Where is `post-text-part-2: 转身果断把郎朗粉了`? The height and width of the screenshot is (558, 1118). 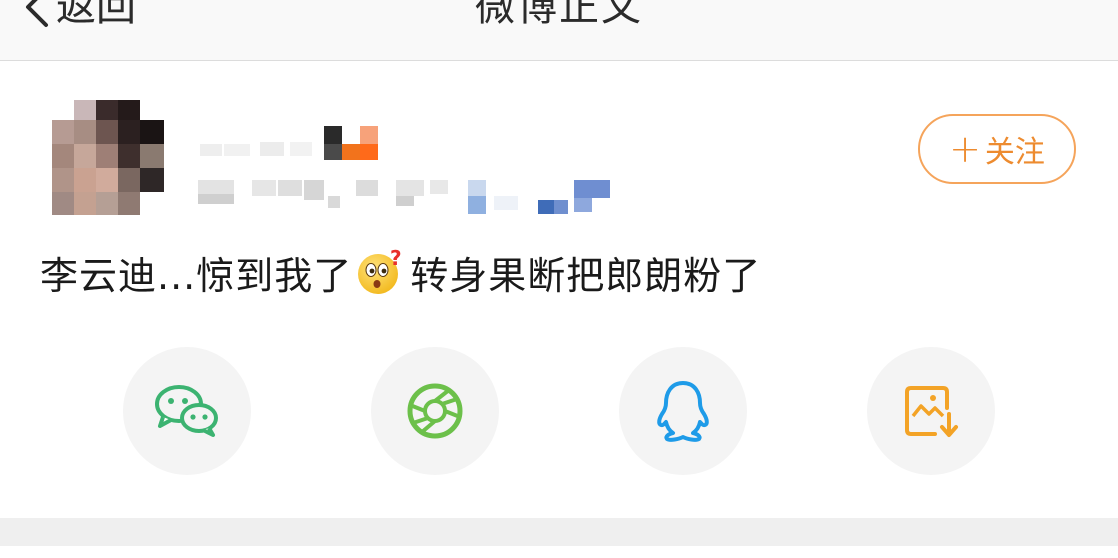
post-text-part-2: 转身果断把郎朗粉了 is located at coordinates (586, 275).